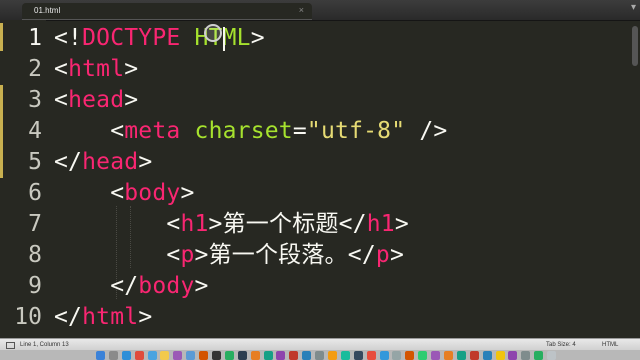 This screenshot has height=360, width=640. What do you see at coordinates (224, 39) in the screenshot?
I see `text-cursor` at bounding box center [224, 39].